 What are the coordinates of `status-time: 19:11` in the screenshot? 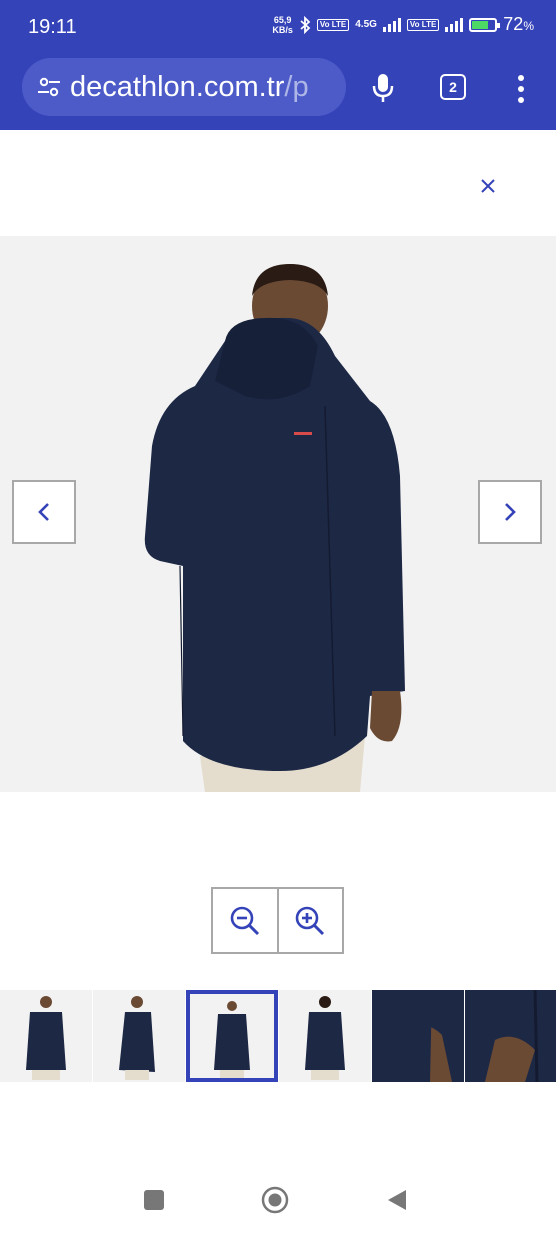 It's located at (52, 27).